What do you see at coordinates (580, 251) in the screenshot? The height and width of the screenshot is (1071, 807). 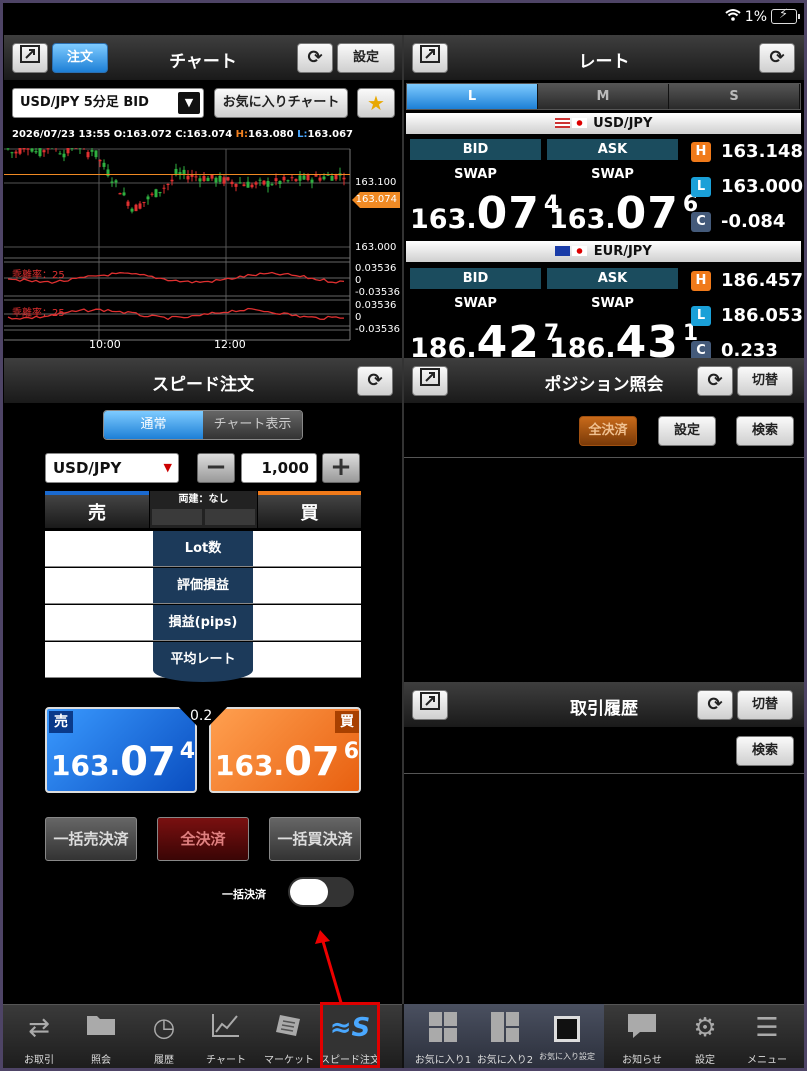 I see `jp-flag-icon` at bounding box center [580, 251].